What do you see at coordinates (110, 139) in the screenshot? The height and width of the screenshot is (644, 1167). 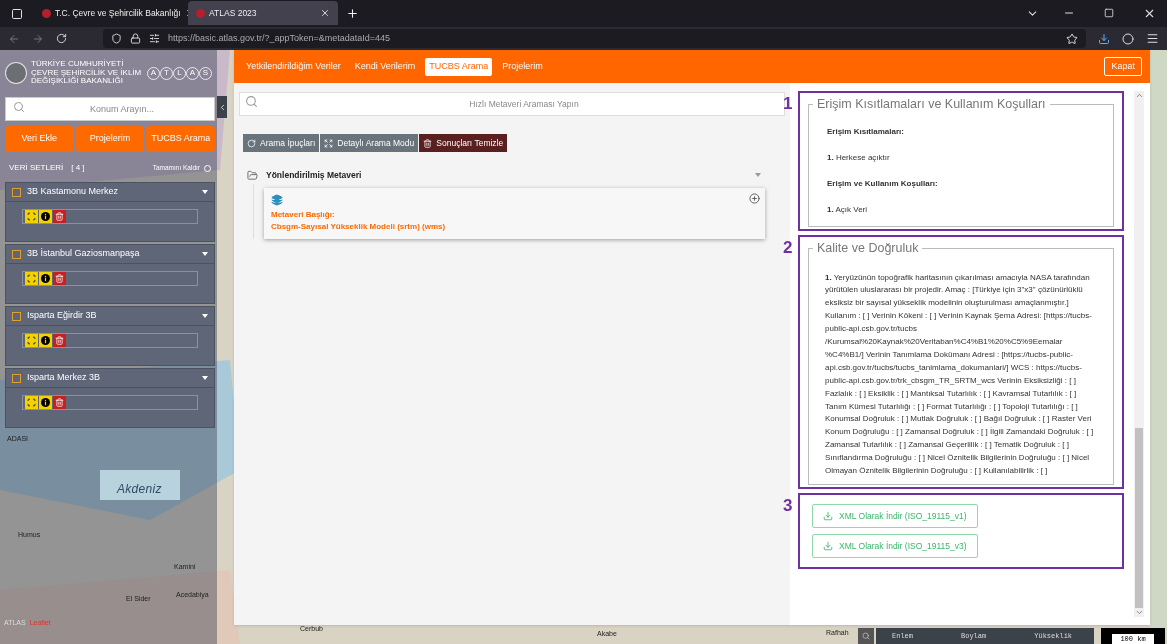 I see `sidebar-button: Projelerim` at bounding box center [110, 139].